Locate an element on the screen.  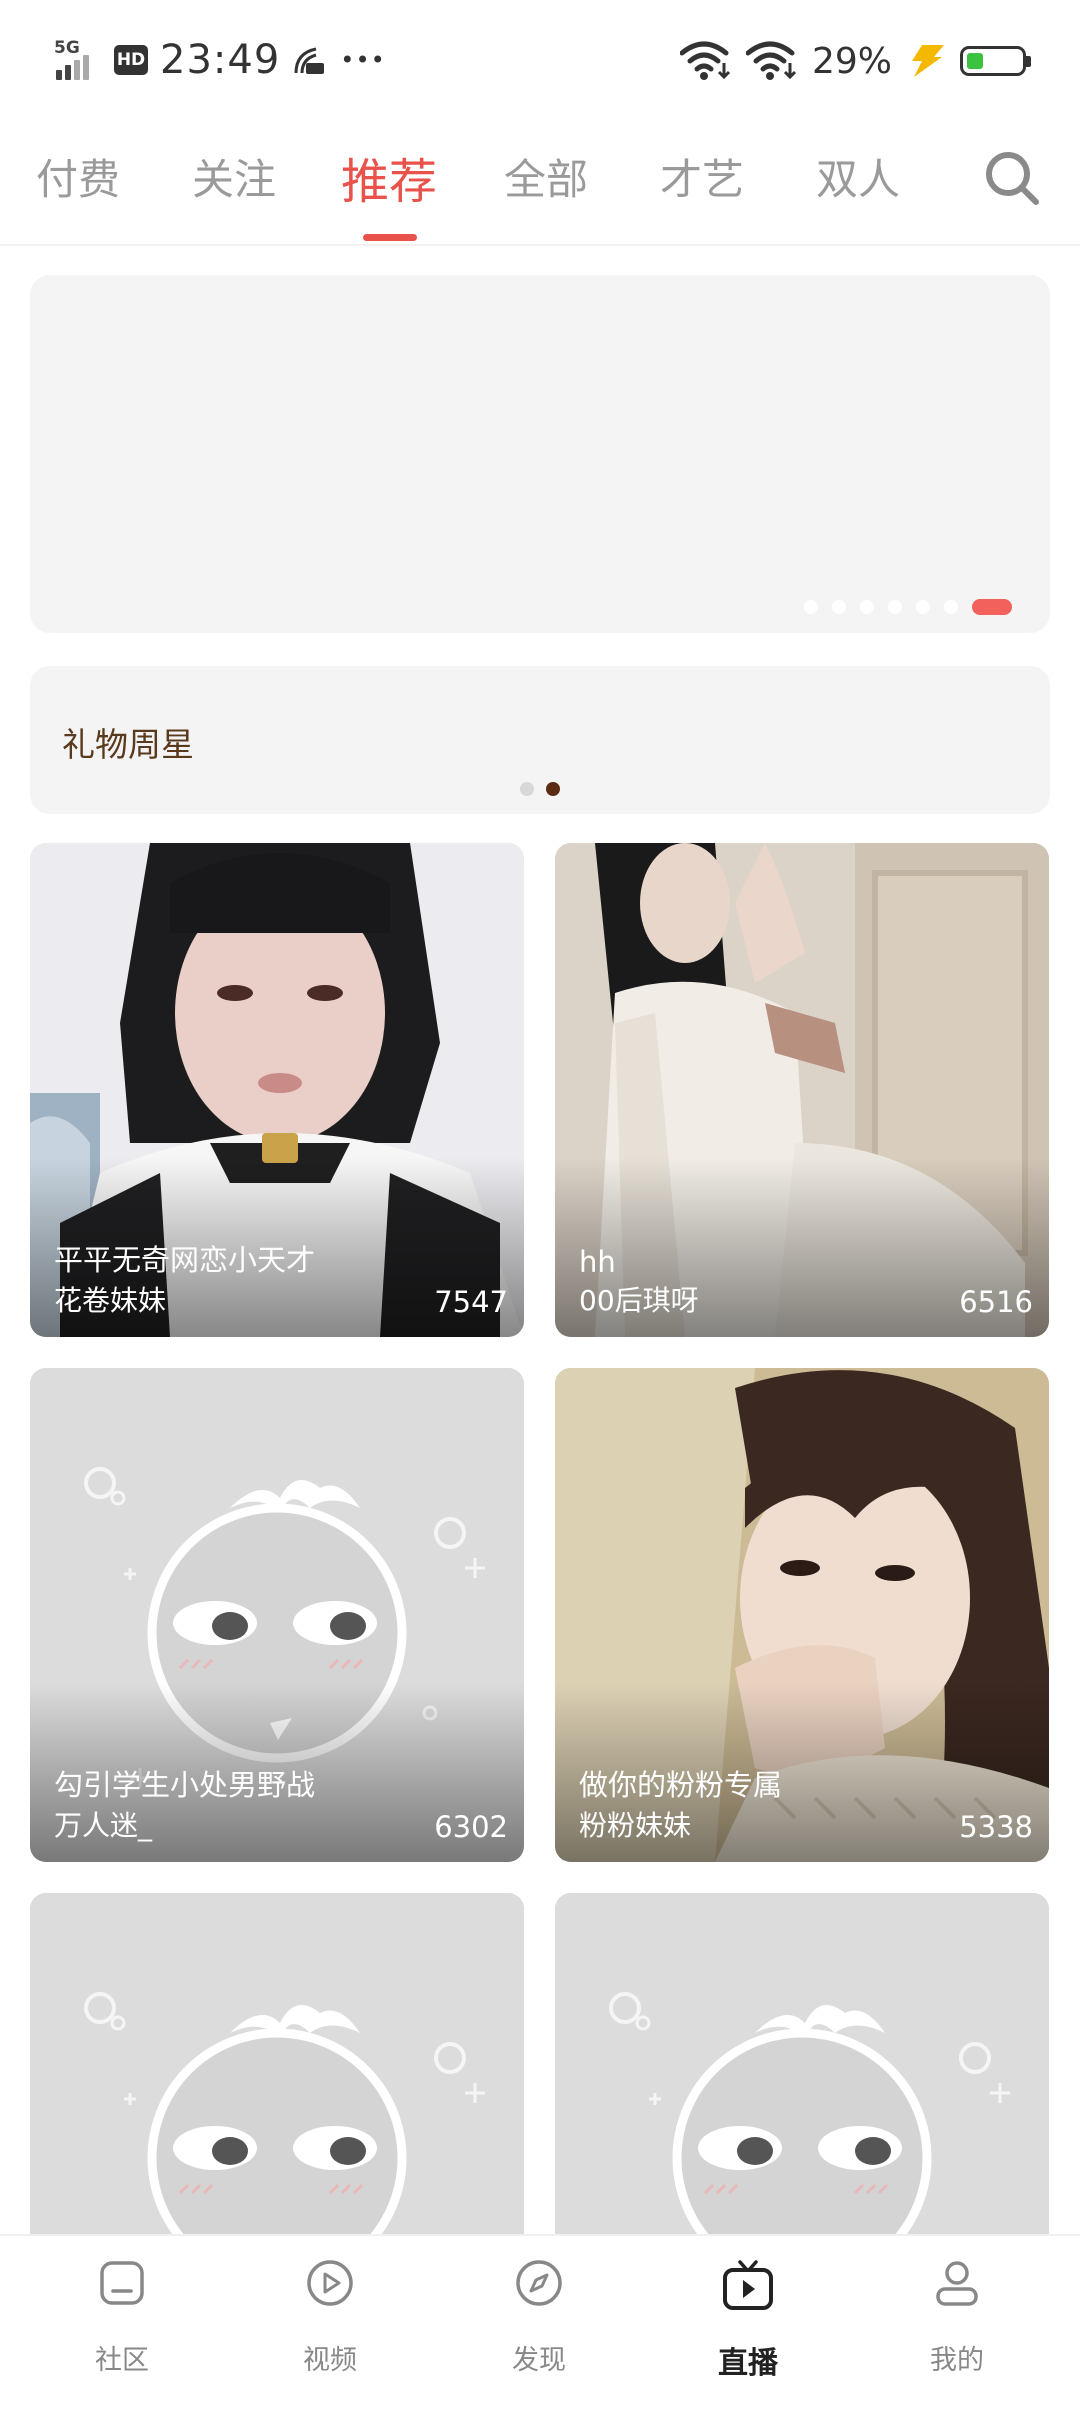
tab-following: 关注 is located at coordinates (234, 176).